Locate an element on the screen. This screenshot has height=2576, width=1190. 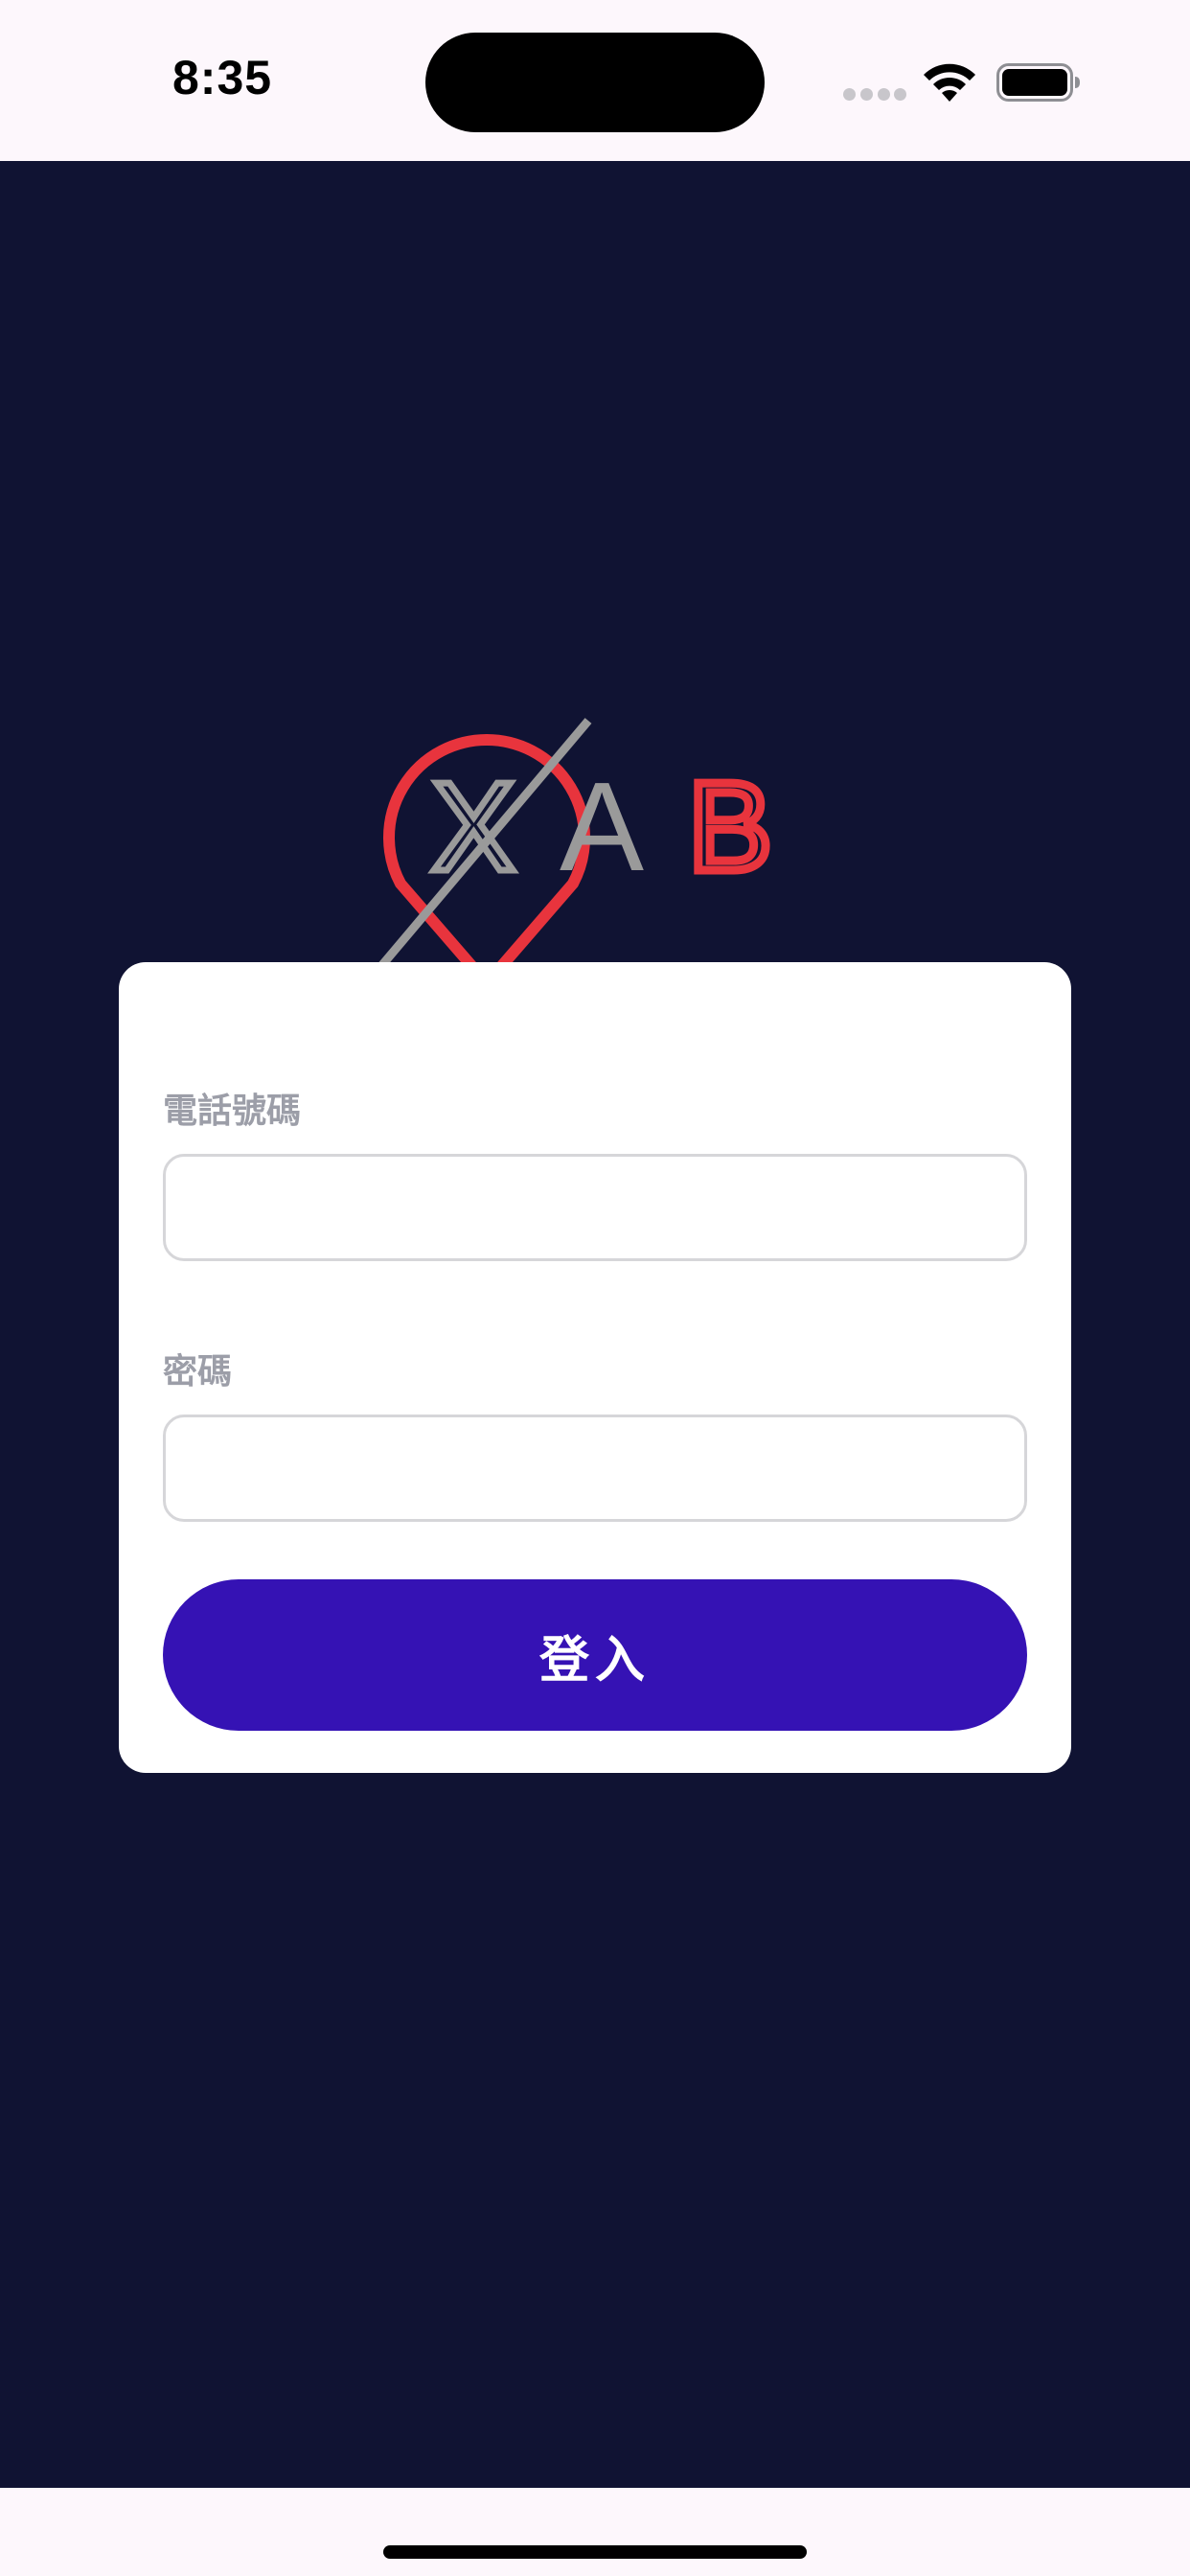
status-time: 8:35 is located at coordinates (222, 77).